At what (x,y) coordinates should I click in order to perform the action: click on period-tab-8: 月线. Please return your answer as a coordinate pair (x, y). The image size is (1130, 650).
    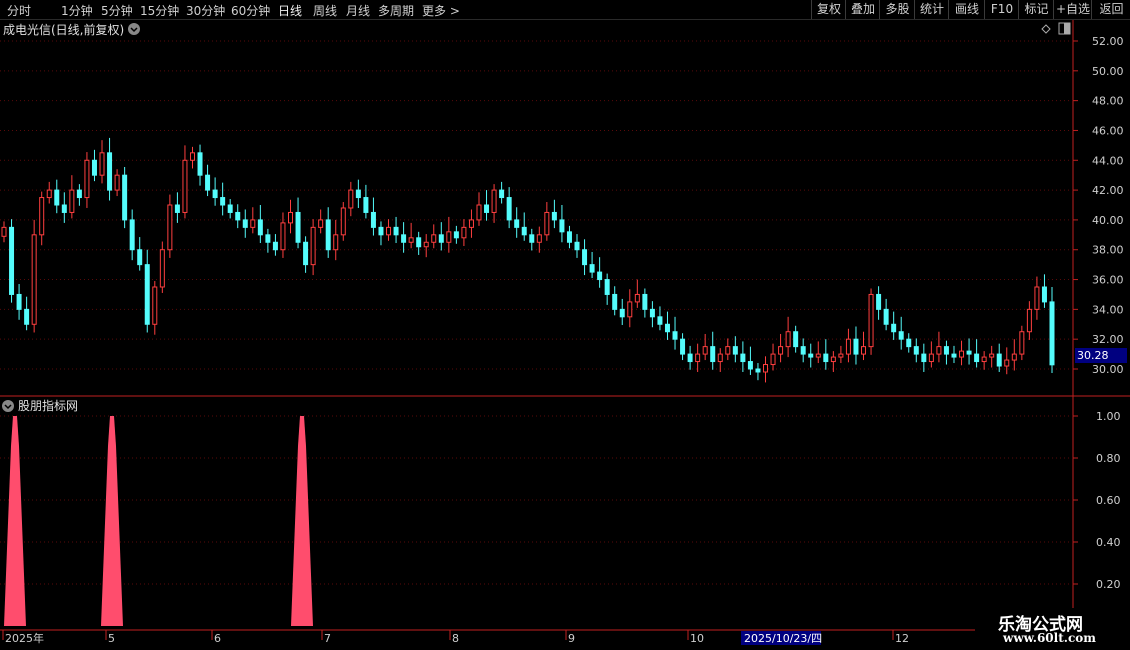
    Looking at the image, I should click on (358, 10).